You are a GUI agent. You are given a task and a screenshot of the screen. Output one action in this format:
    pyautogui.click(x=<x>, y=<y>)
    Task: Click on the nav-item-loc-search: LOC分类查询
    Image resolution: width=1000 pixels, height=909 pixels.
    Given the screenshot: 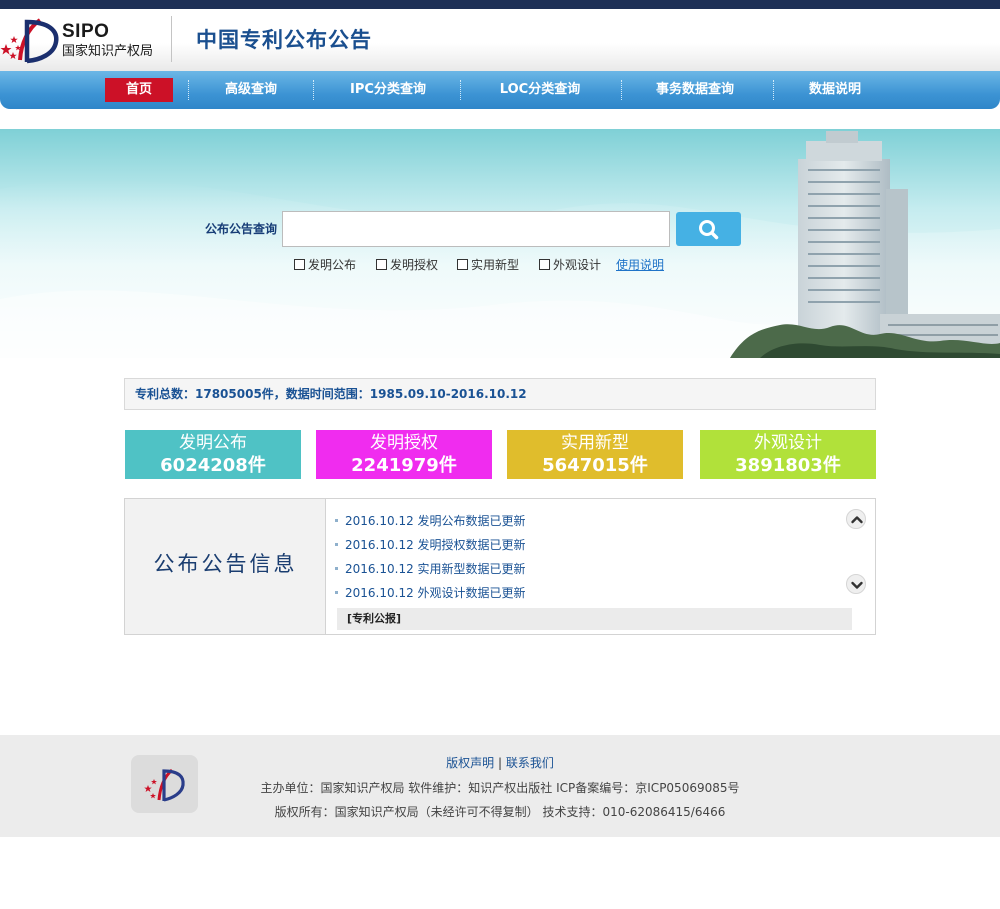 What is the action you would take?
    pyautogui.click(x=540, y=90)
    